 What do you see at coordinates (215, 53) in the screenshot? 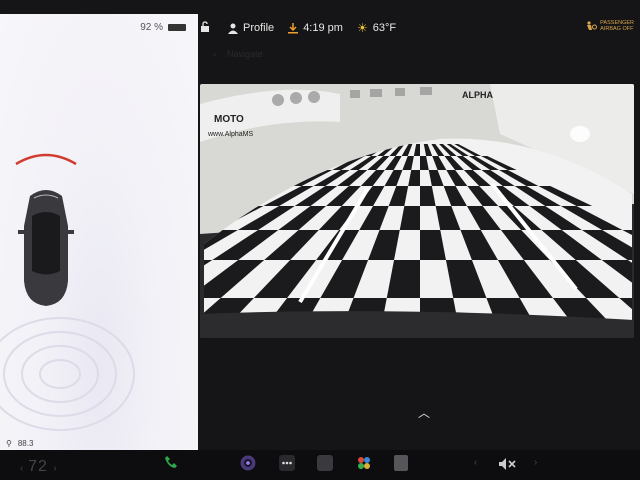
I see `search-icon: ⌕` at bounding box center [215, 53].